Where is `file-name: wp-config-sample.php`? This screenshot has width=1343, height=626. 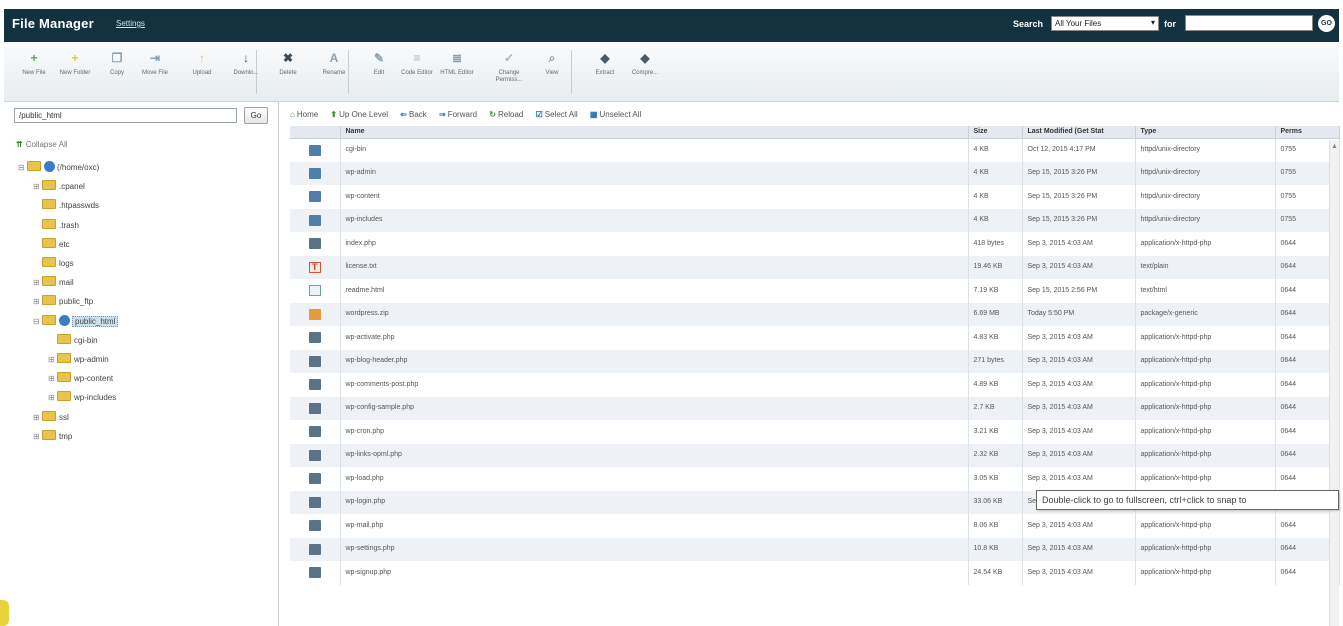 file-name: wp-config-sample.php is located at coordinates (654, 408).